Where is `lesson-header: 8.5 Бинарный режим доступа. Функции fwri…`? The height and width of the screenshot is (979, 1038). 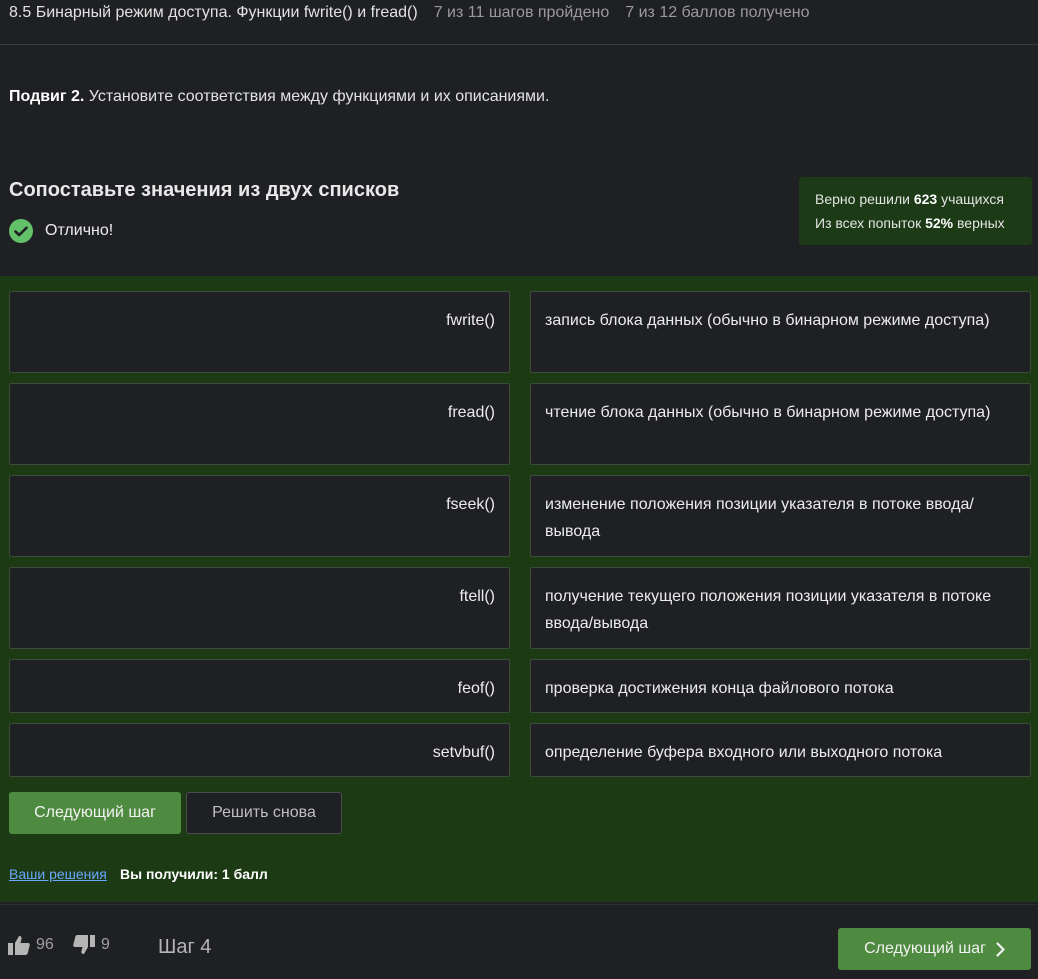 lesson-header: 8.5 Бинарный режим доступа. Функции fwri… is located at coordinates (519, 22).